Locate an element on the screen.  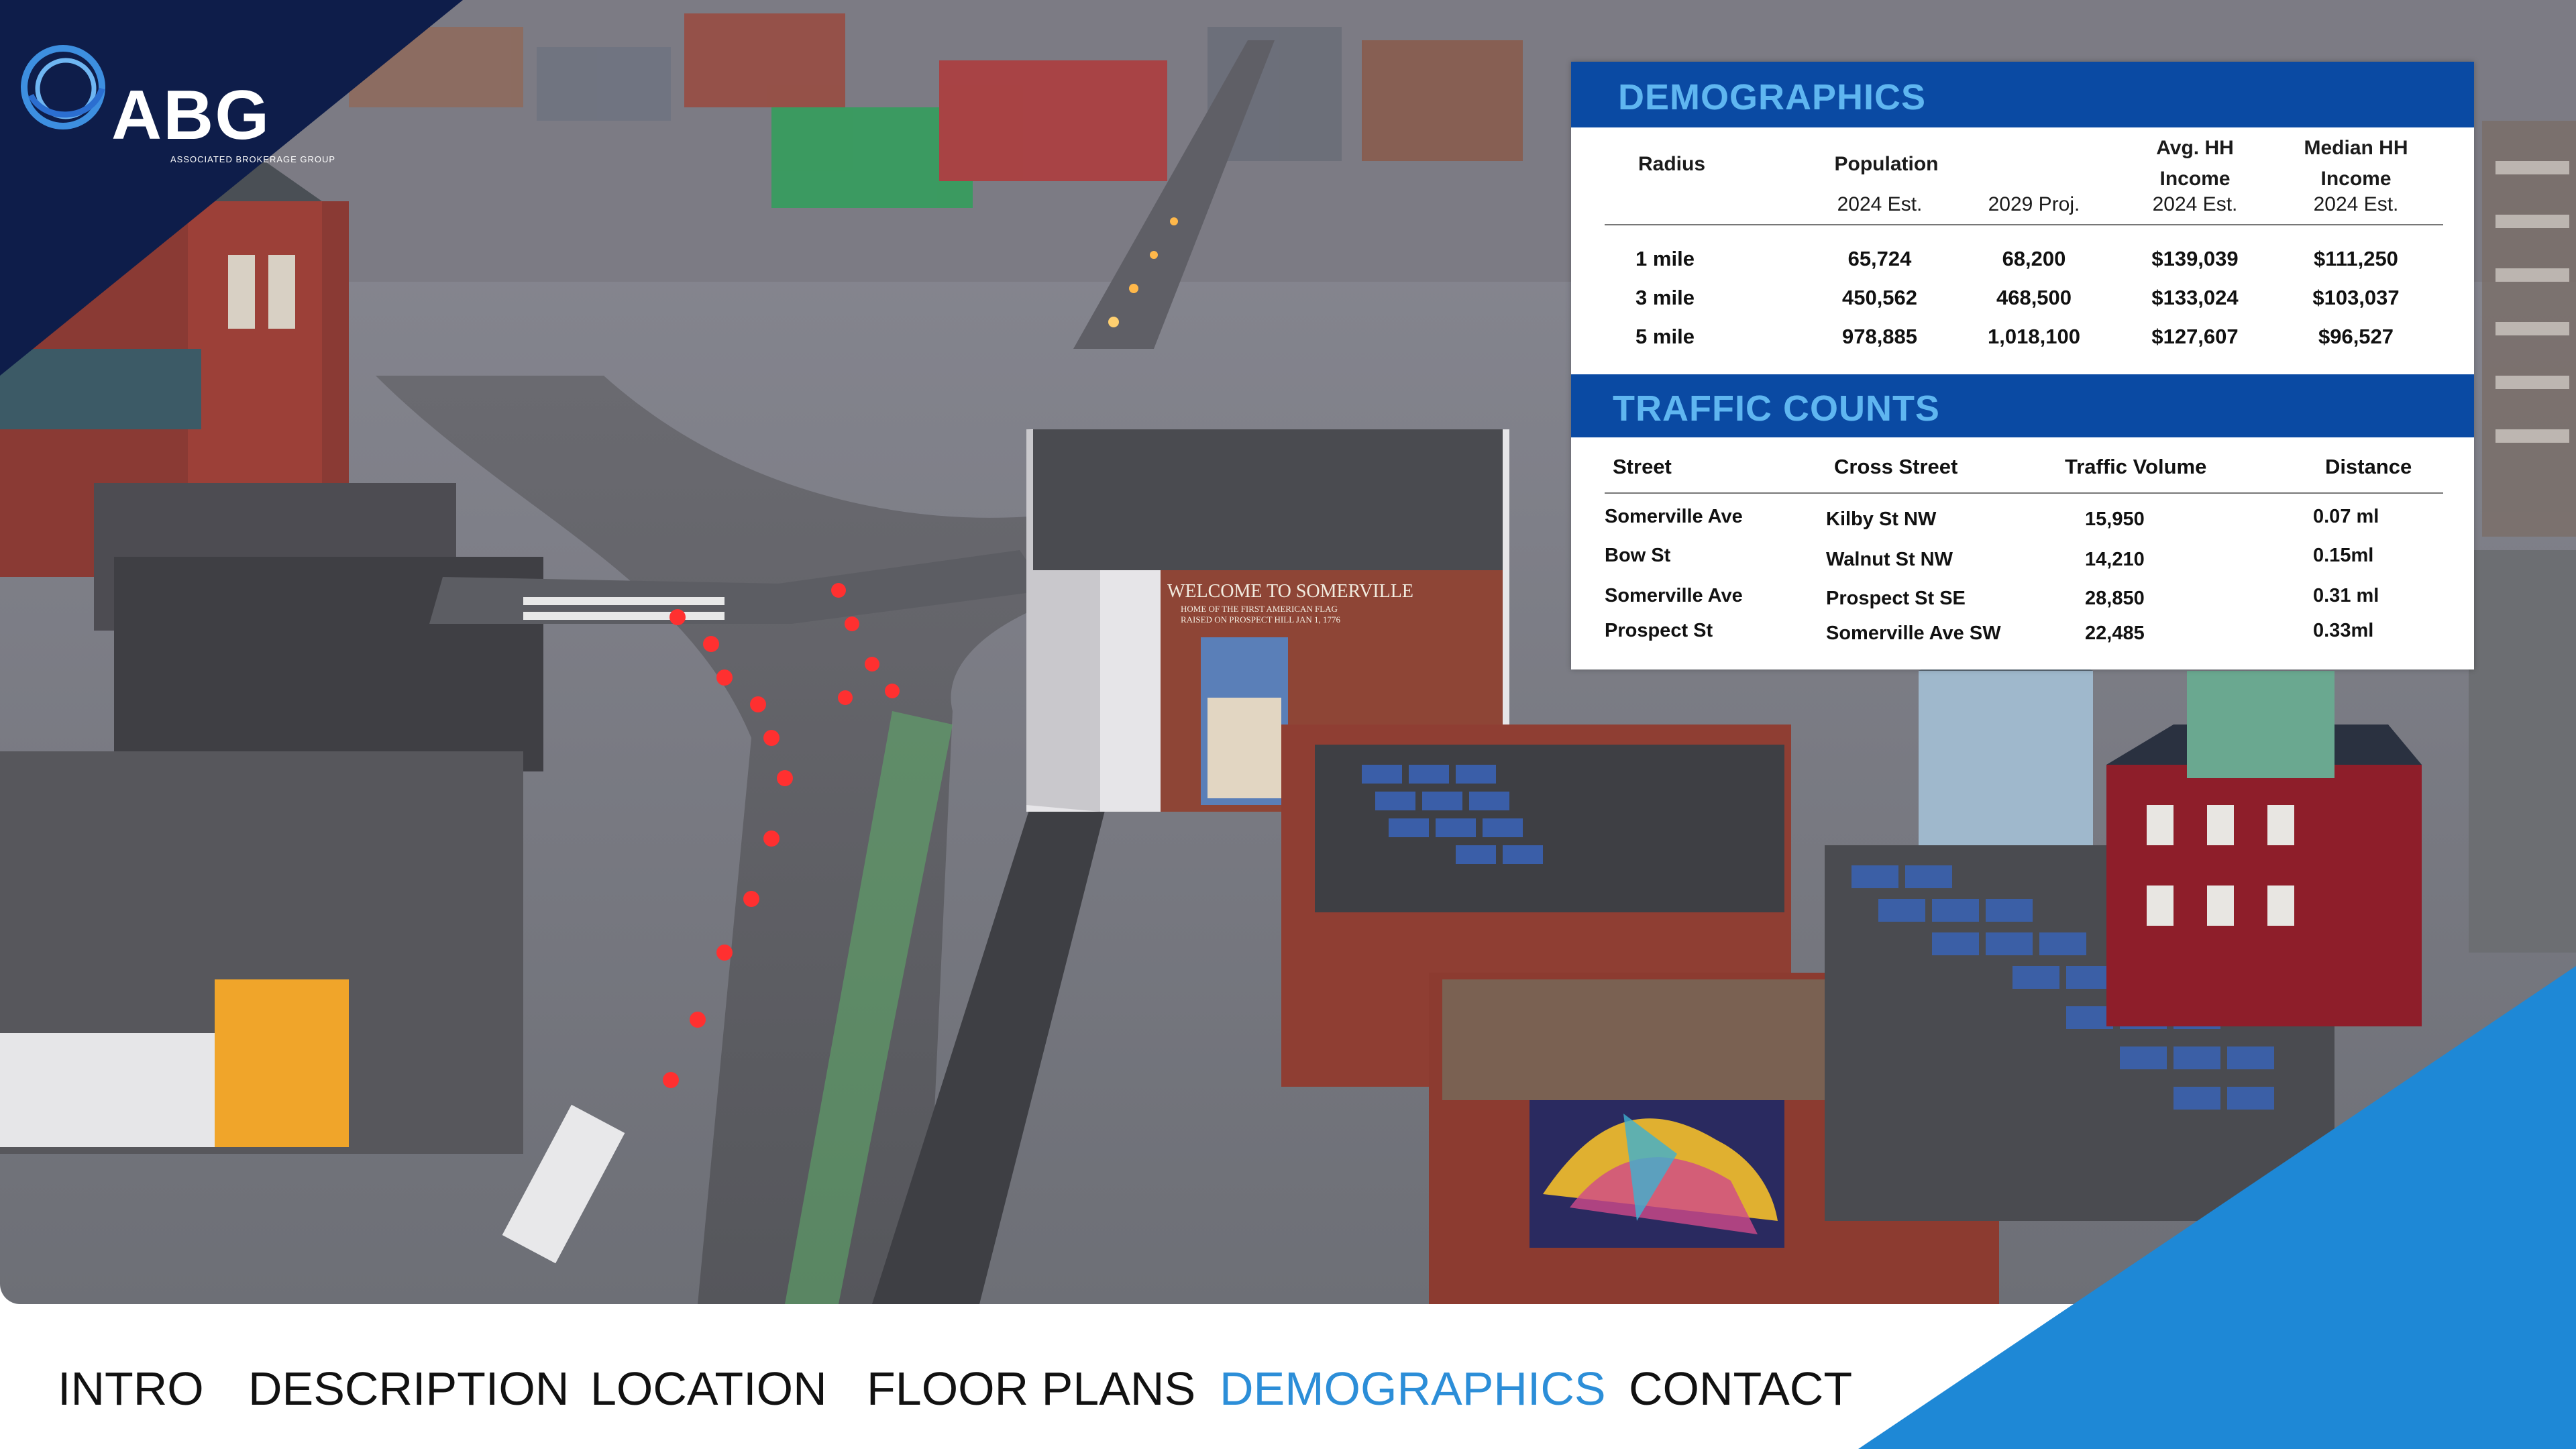
distance-cell: 0.31 ml is located at coordinates (2346, 595).